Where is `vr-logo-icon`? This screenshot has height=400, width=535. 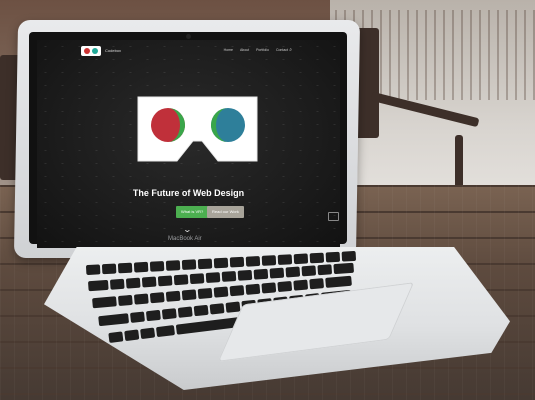 vr-logo-icon is located at coordinates (197, 129).